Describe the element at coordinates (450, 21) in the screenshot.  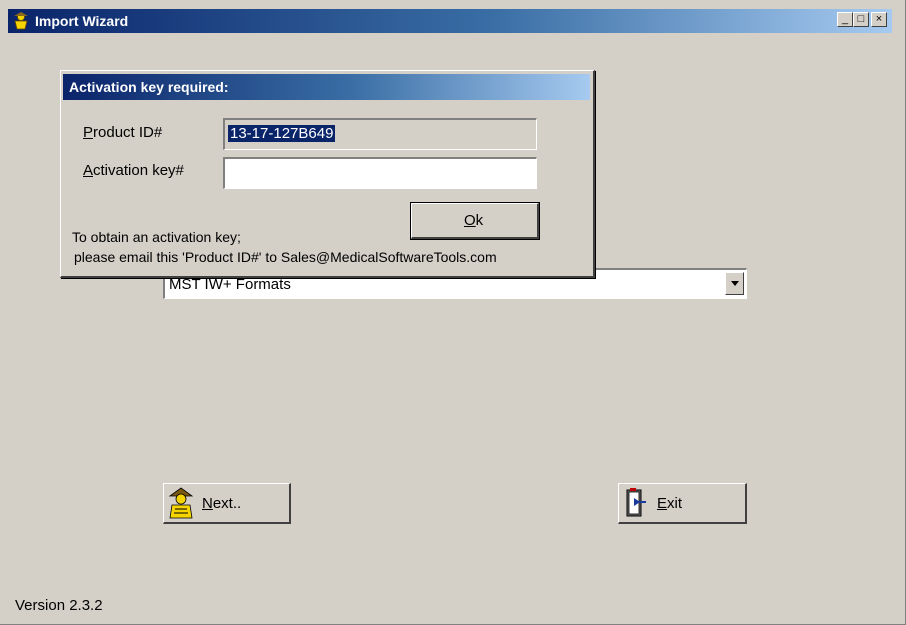
I see `title-bar: Import Wizard _ □ ×` at that location.